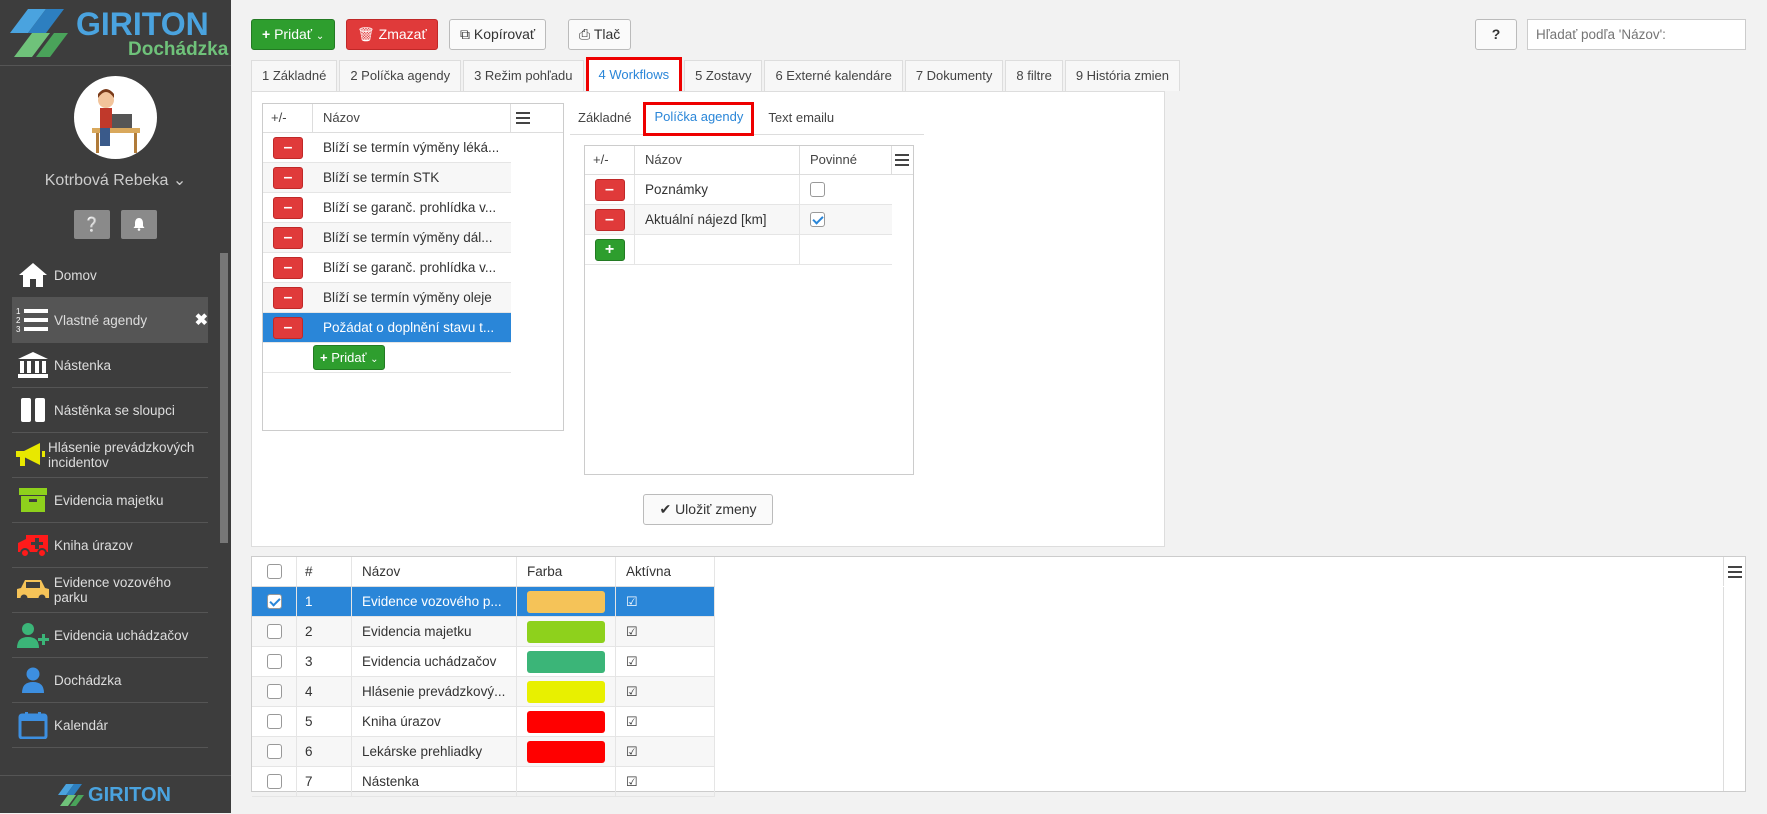 Image resolution: width=1767 pixels, height=814 pixels. I want to click on sidebar-item-dochadzka: Dochádzka, so click(110, 680).